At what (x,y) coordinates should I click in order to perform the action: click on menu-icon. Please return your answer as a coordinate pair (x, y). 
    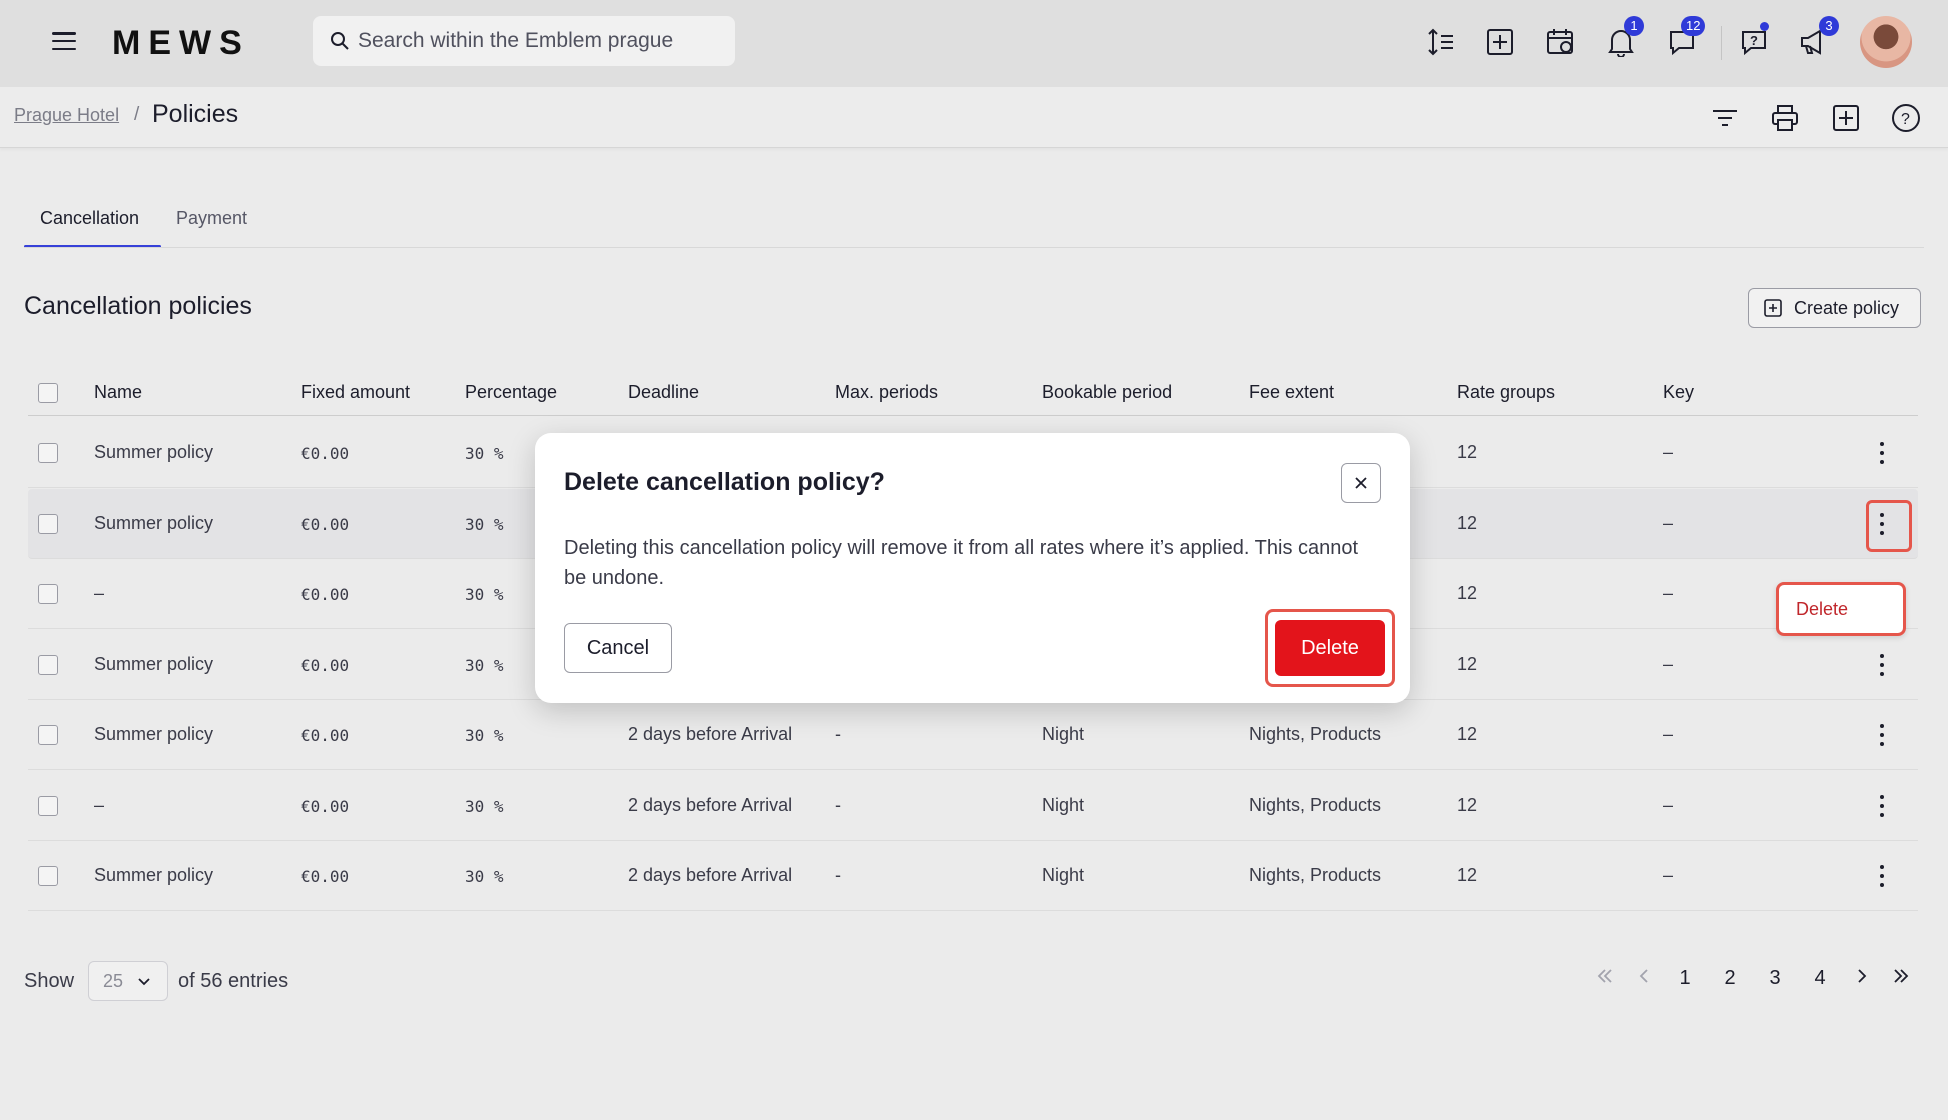
    Looking at the image, I should click on (64, 41).